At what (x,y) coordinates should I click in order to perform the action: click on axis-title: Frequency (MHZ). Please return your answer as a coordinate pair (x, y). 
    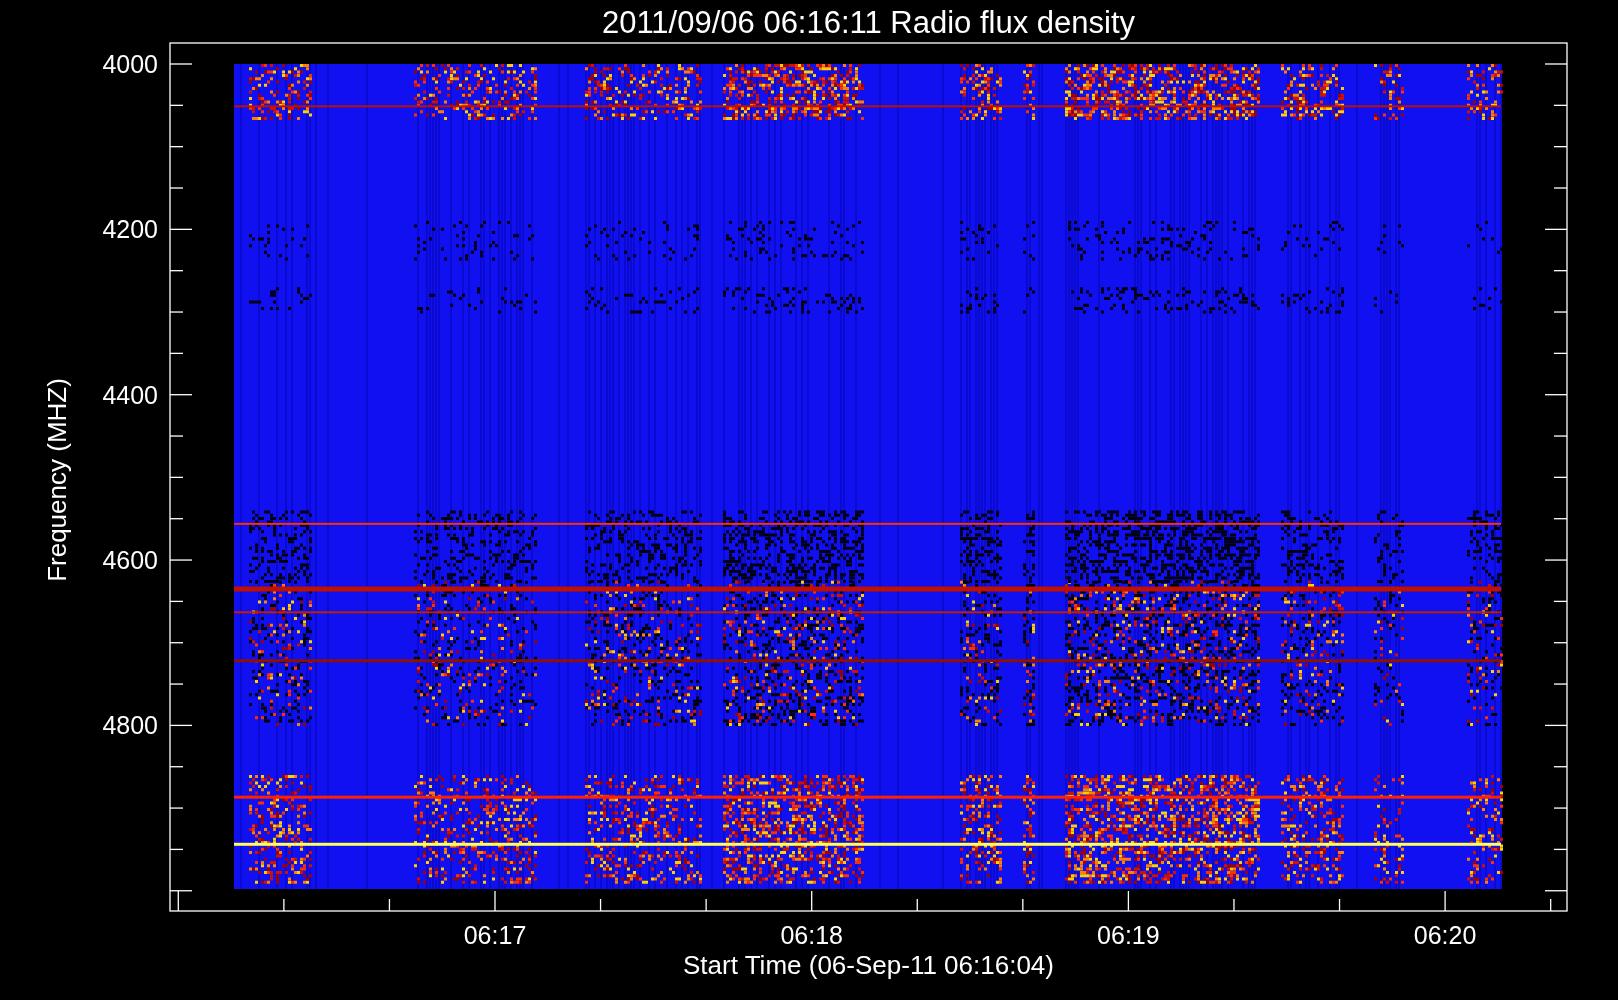
    Looking at the image, I should click on (57, 480).